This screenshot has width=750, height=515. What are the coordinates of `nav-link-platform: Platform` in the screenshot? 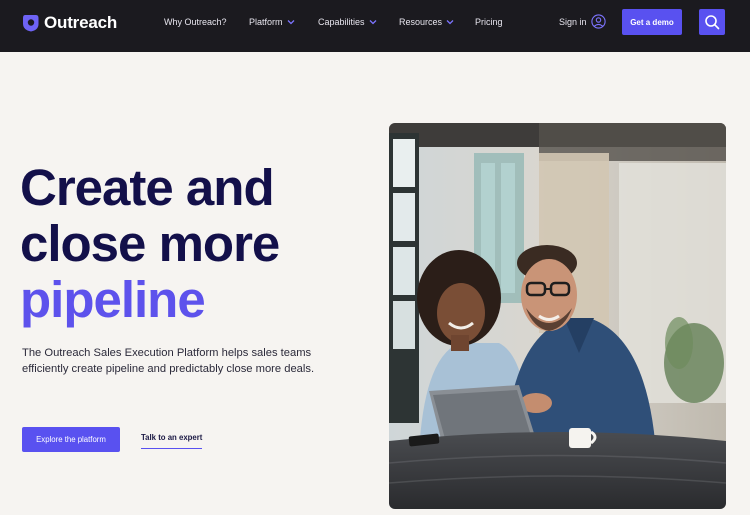 It's located at (272, 22).